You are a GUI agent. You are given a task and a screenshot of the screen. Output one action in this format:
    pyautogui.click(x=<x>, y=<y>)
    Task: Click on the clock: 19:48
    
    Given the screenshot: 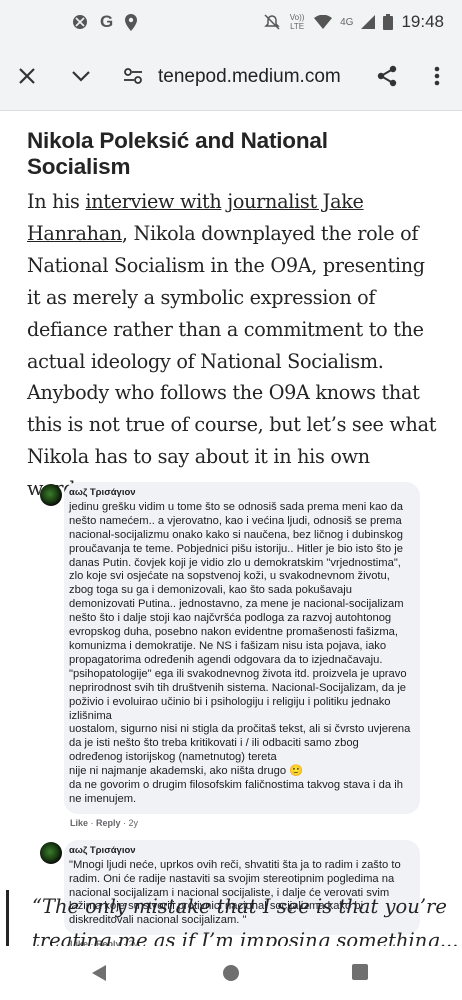 What is the action you would take?
    pyautogui.click(x=422, y=21)
    